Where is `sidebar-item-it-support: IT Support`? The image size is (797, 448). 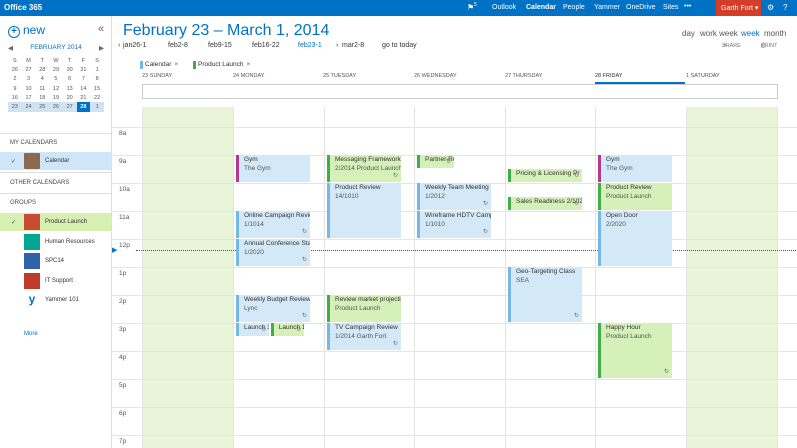 sidebar-item-it-support: IT Support is located at coordinates (55, 281).